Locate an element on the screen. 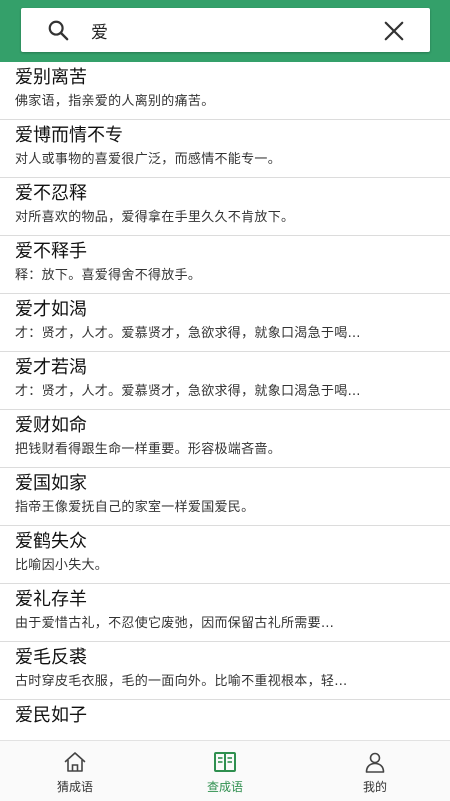 The image size is (450, 801). idiom-title: 爱才如渴 is located at coordinates (51, 309).